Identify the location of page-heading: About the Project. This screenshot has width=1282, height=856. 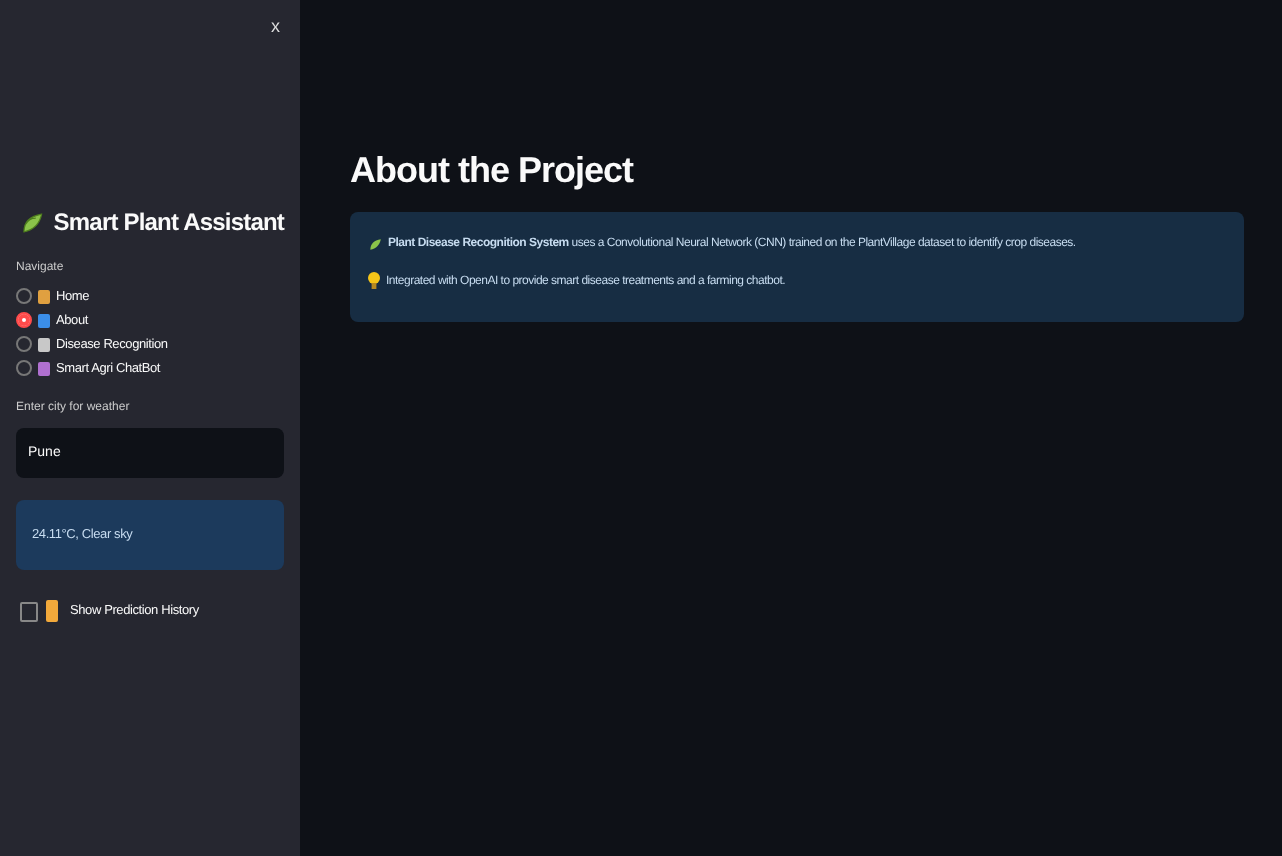
(493, 171).